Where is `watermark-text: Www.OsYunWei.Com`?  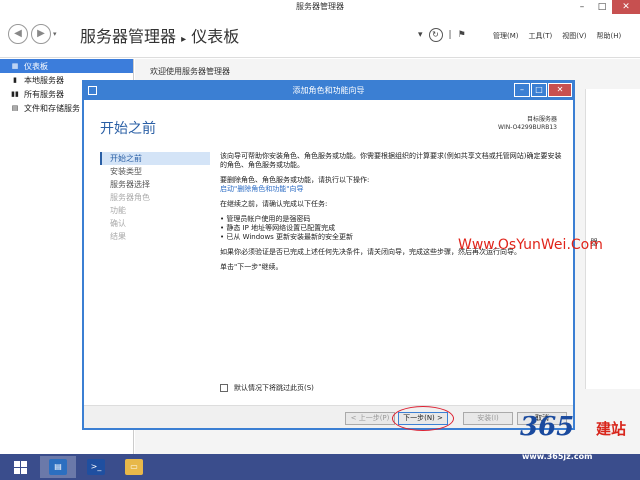 watermark-text: Www.OsYunWei.Com is located at coordinates (530, 245).